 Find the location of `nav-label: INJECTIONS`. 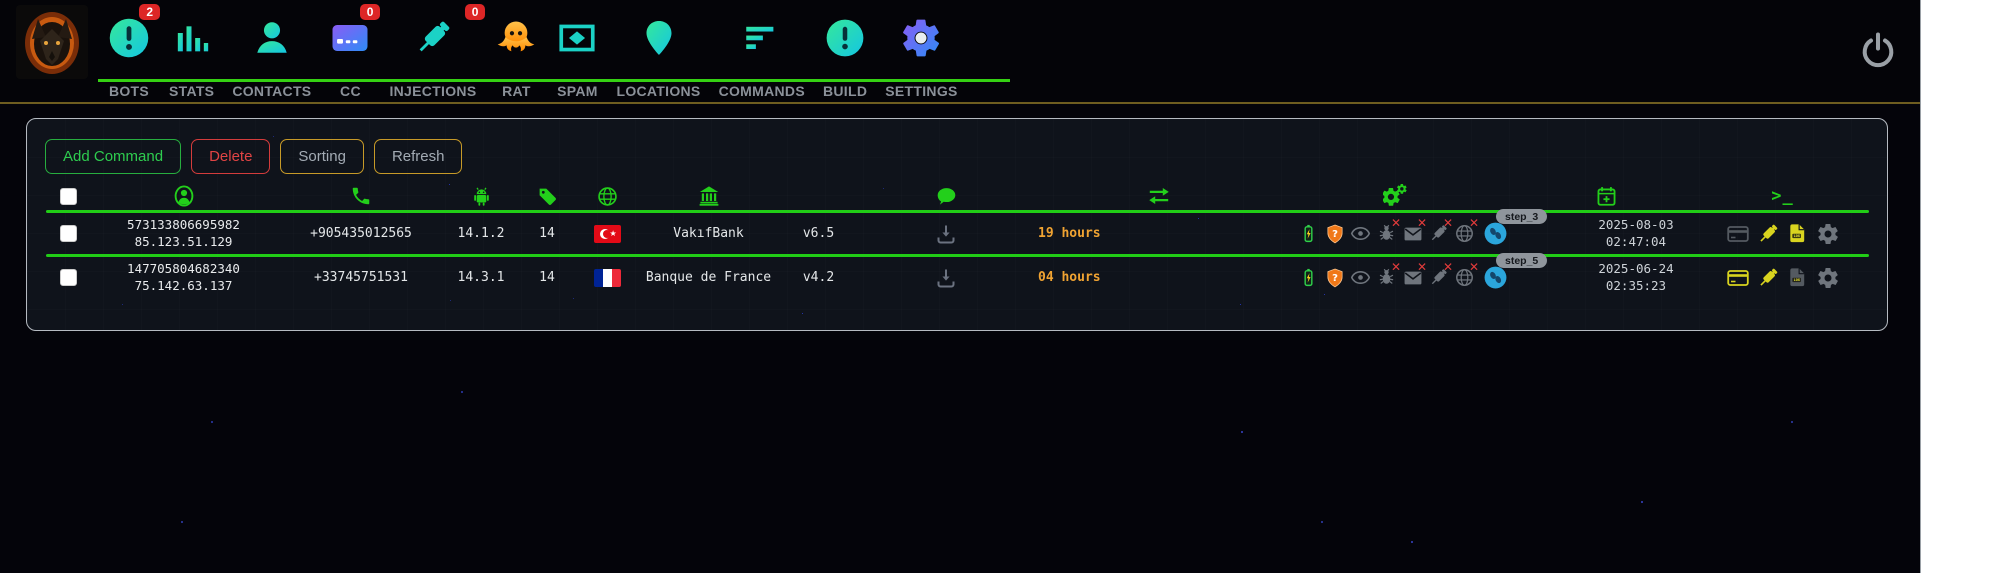

nav-label: INJECTIONS is located at coordinates (433, 91).